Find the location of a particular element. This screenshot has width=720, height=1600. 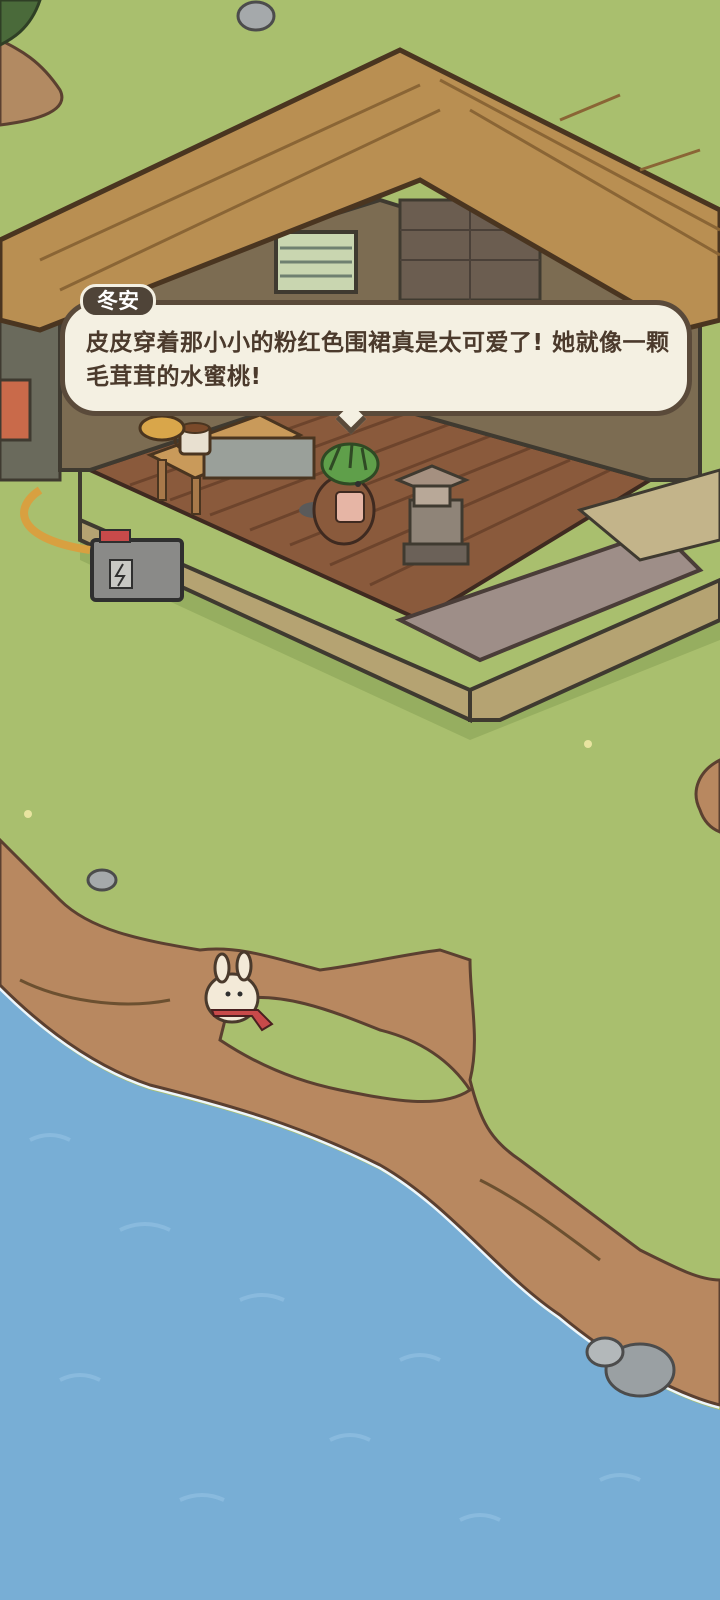

rock-small is located at coordinates (102, 880).